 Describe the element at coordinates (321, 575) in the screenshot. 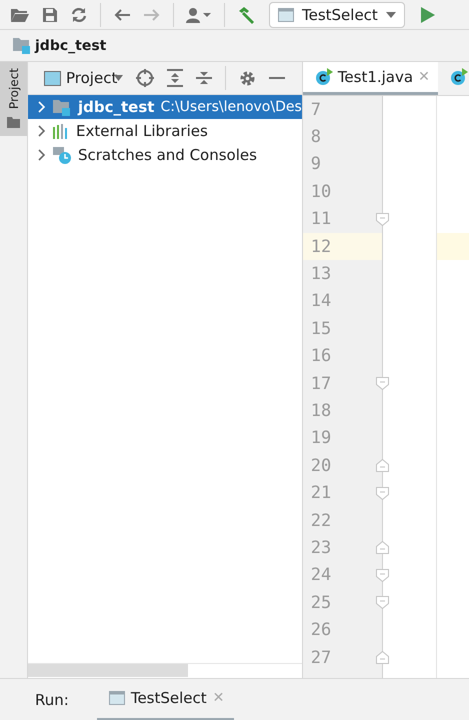

I see `line-number: 24` at that location.